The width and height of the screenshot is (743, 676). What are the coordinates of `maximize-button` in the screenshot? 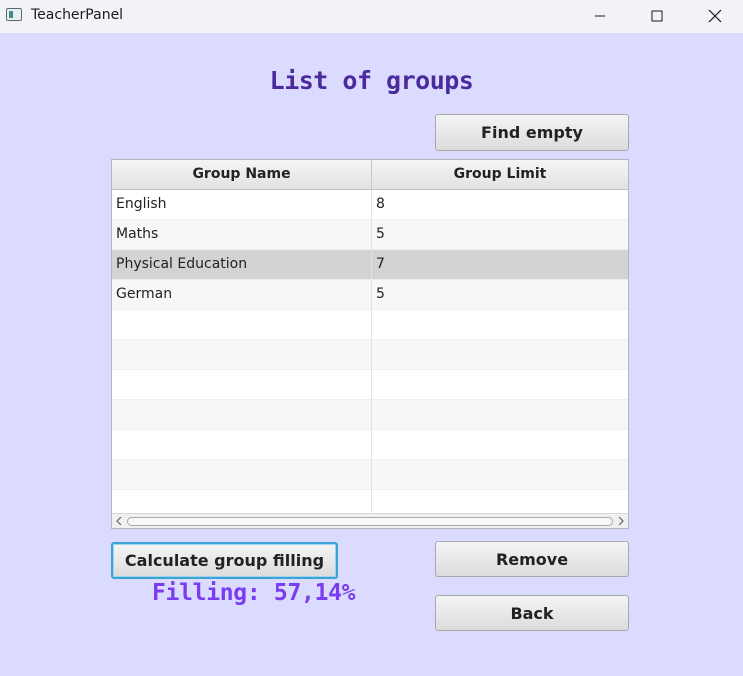 It's located at (657, 16).